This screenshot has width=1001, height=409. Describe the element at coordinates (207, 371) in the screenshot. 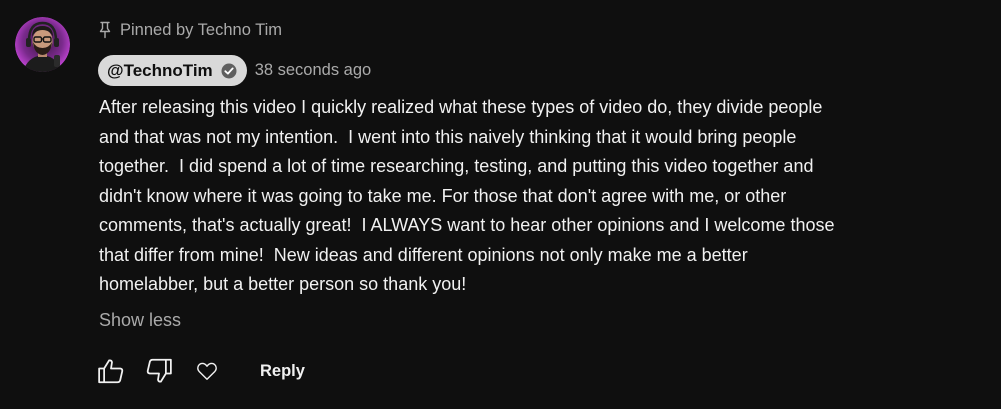

I see `heart-icon` at that location.